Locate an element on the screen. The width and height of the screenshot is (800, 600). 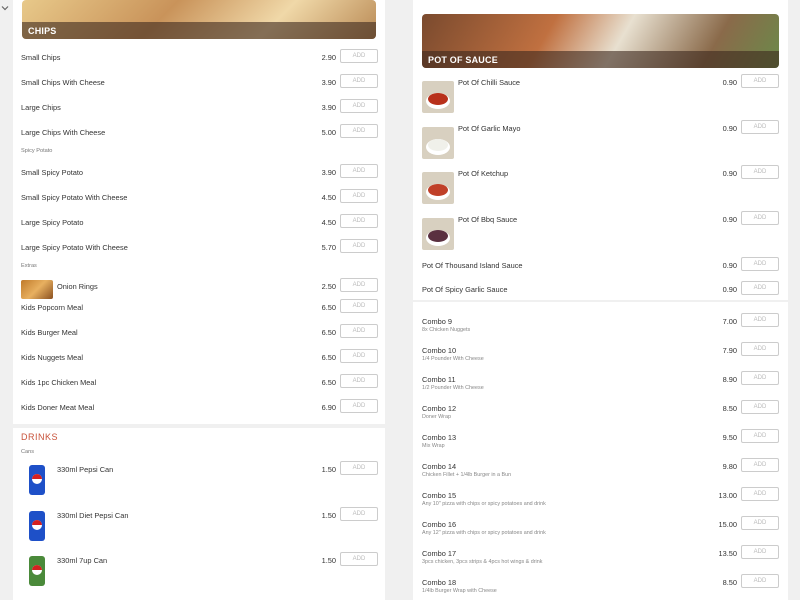
item-name: Small Spicy Potato is located at coordinates (52, 172).